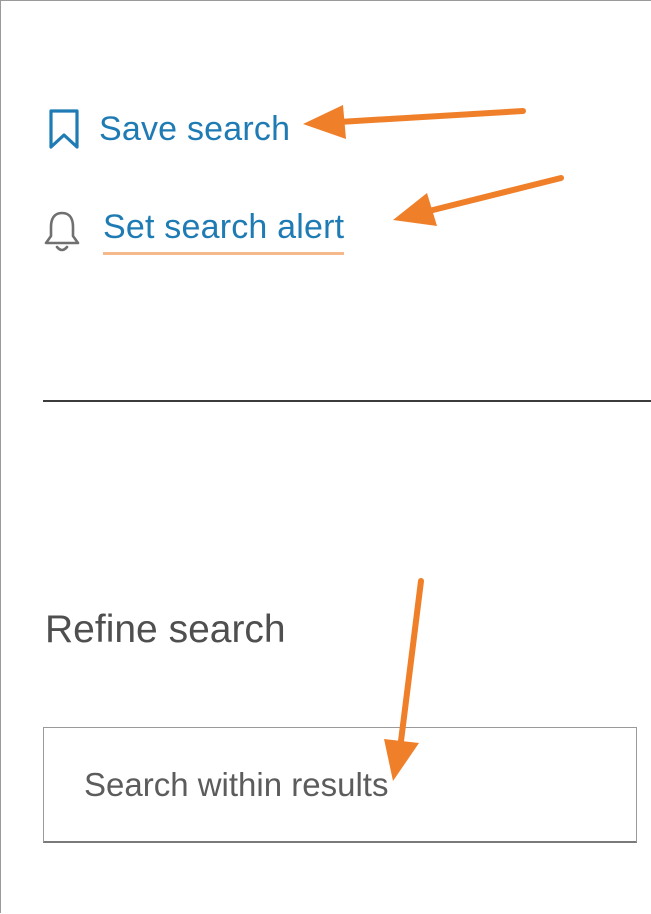  Describe the element at coordinates (414, 122) in the screenshot. I see `arrow-to-save-search` at that location.